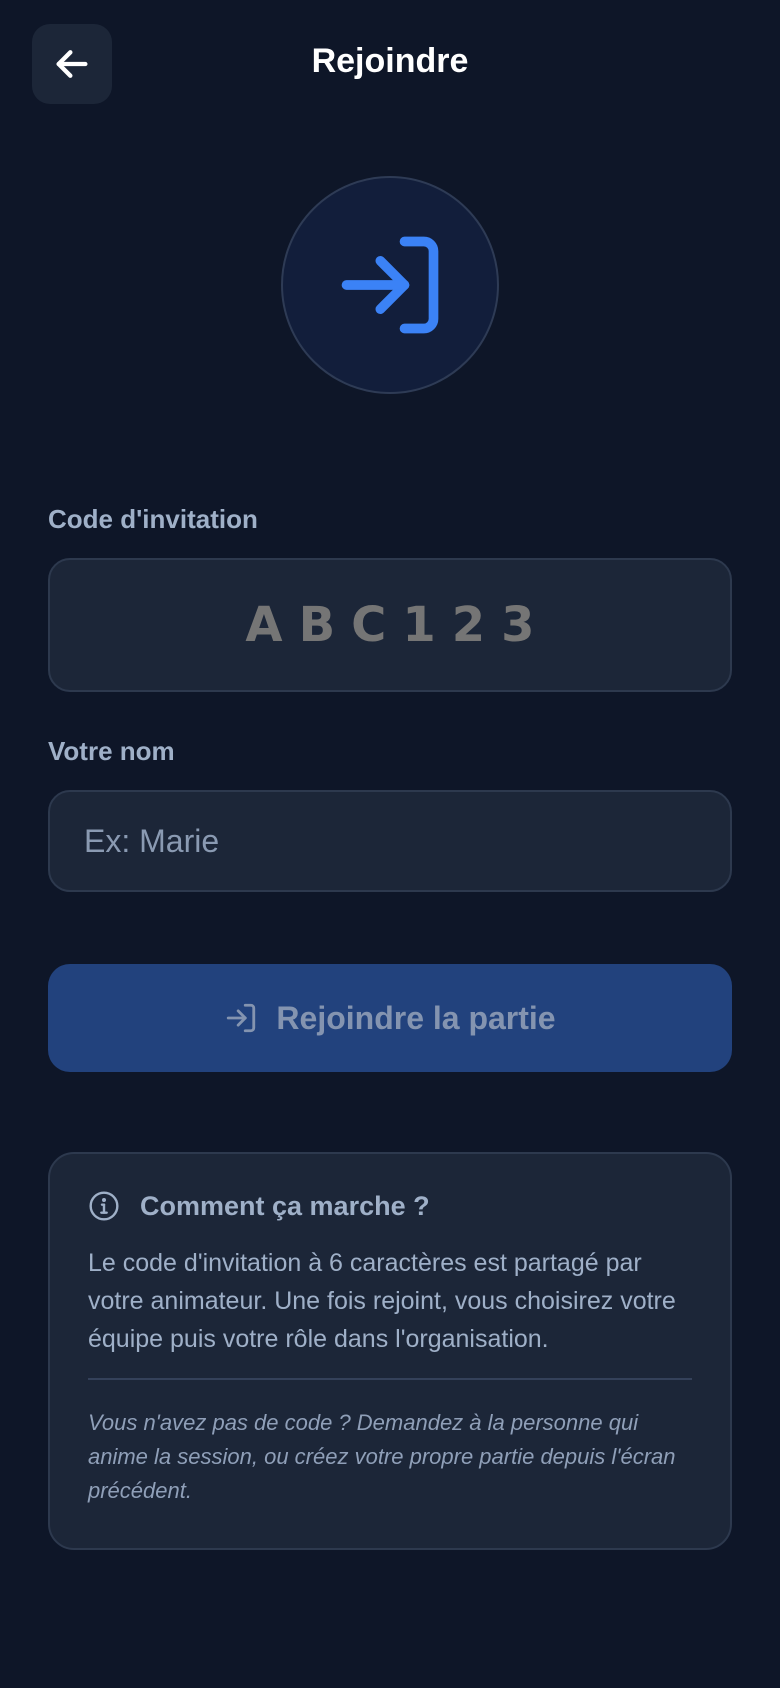 Image resolution: width=780 pixels, height=1688 pixels. I want to click on hero-icon-circle, so click(390, 285).